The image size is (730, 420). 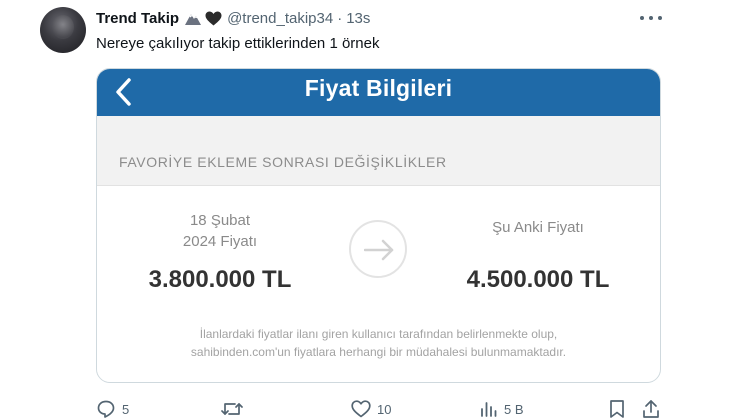 I want to click on reply-button: 5, so click(x=112, y=409).